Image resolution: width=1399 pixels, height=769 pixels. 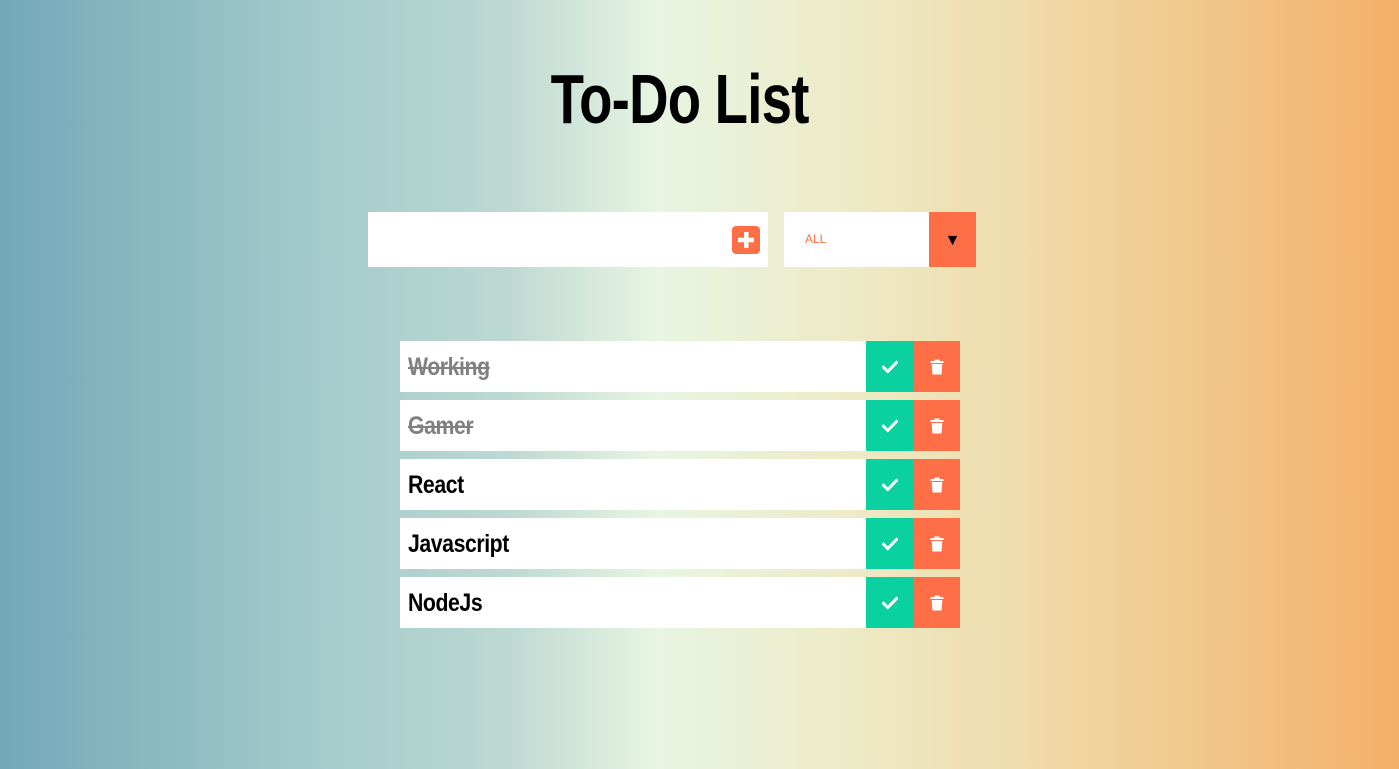 I want to click on todo-item: Working, so click(x=680, y=366).